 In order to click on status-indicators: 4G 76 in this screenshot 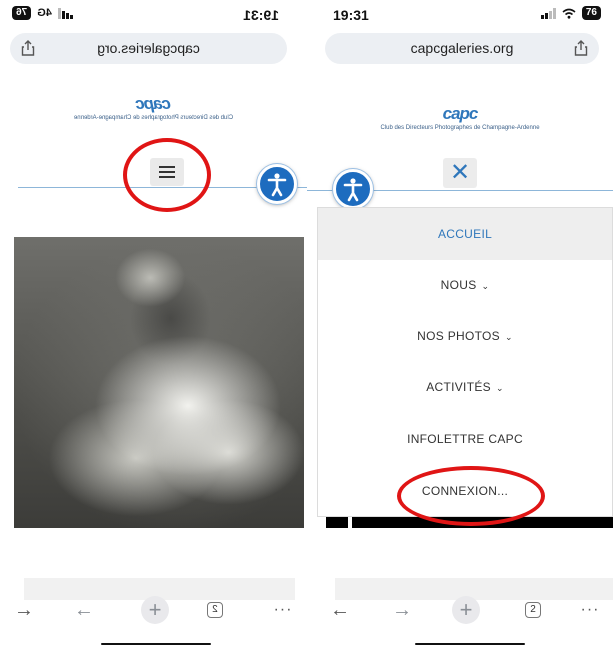, I will do `click(42, 13)`.